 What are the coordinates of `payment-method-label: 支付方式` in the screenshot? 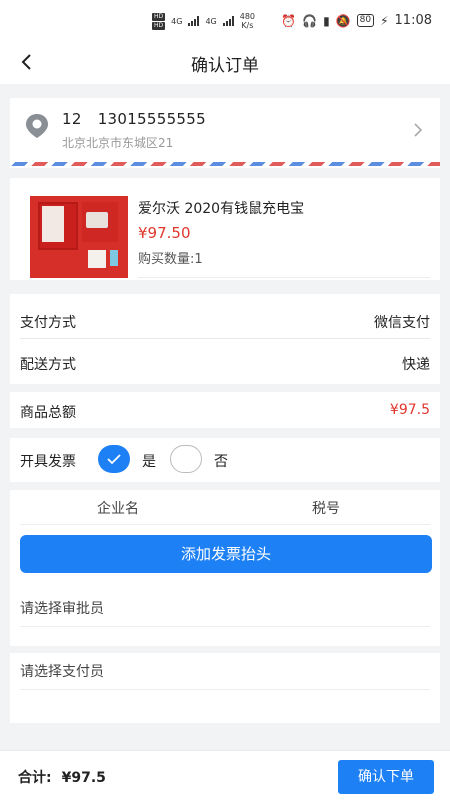 It's located at (48, 323).